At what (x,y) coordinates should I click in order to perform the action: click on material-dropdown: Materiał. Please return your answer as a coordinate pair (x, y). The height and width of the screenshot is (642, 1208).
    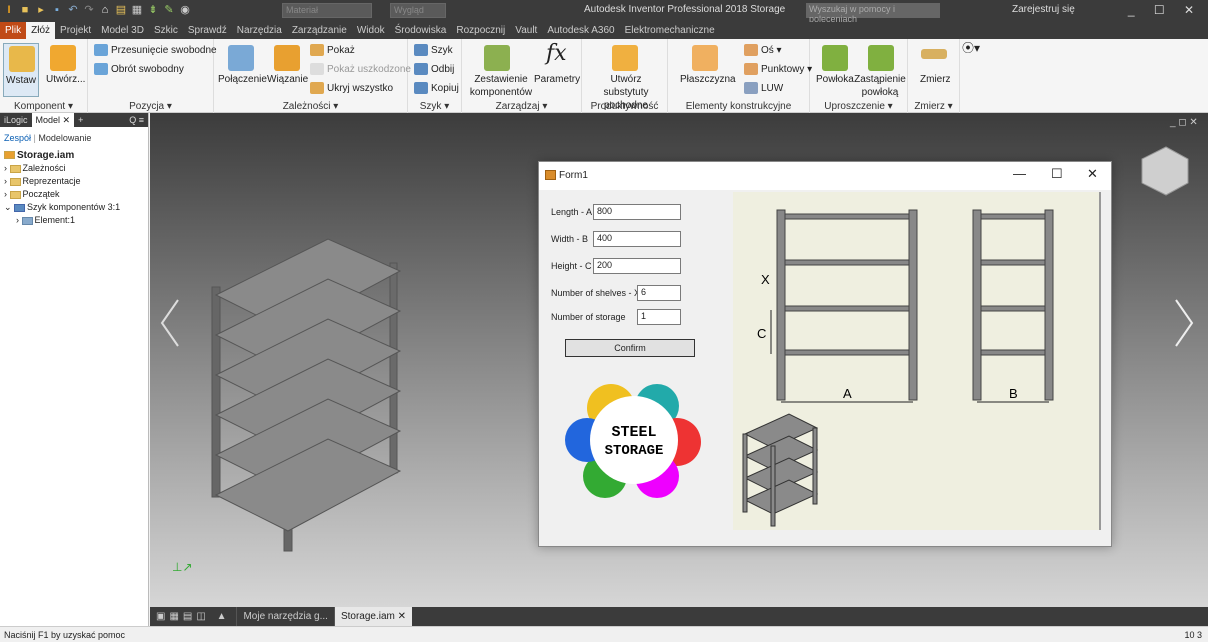
    Looking at the image, I should click on (327, 10).